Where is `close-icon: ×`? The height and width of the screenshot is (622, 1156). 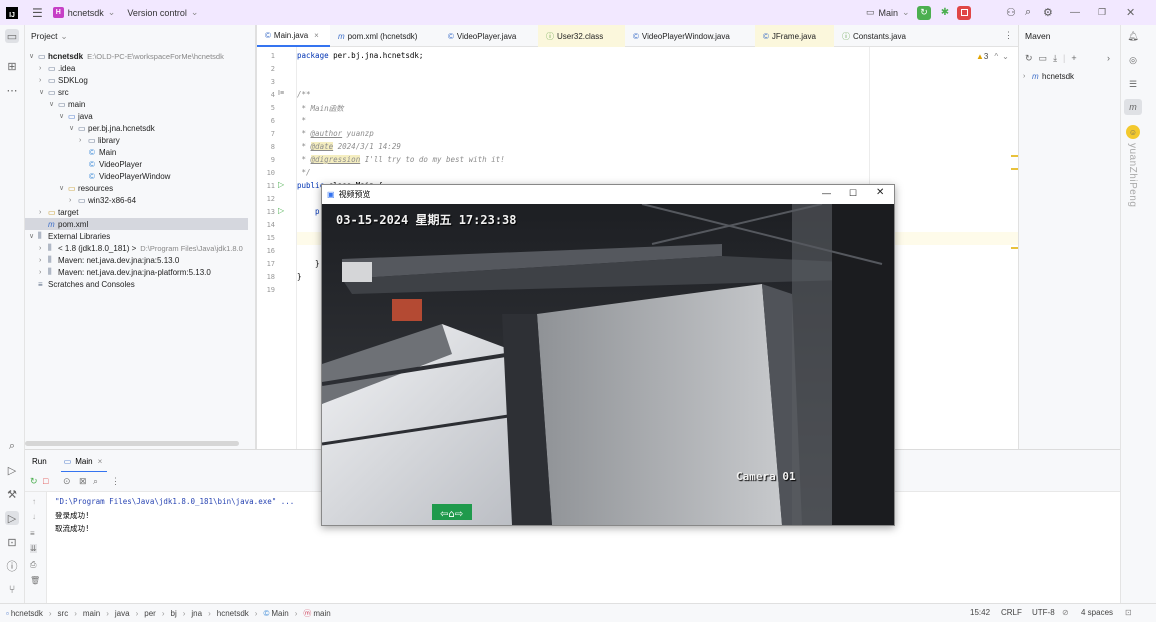
close-icon: × is located at coordinates (316, 35).